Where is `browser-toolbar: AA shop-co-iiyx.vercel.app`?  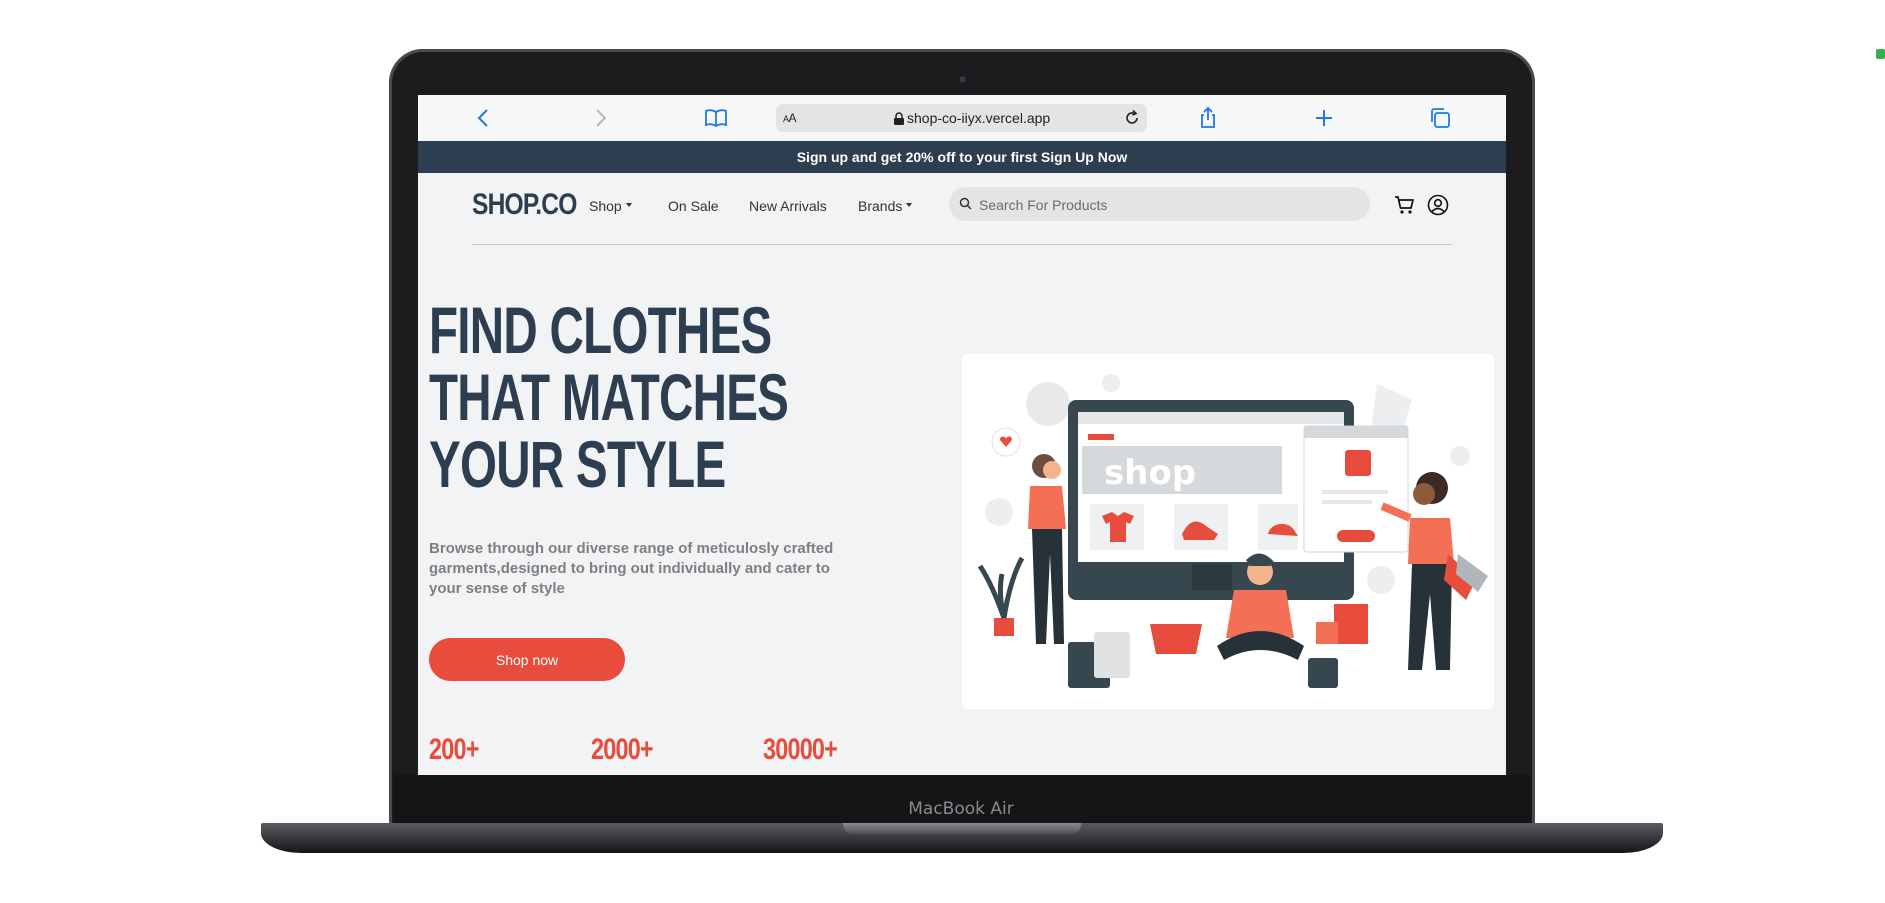
browser-toolbar: AA shop-co-iiyx.vercel.app is located at coordinates (962, 118).